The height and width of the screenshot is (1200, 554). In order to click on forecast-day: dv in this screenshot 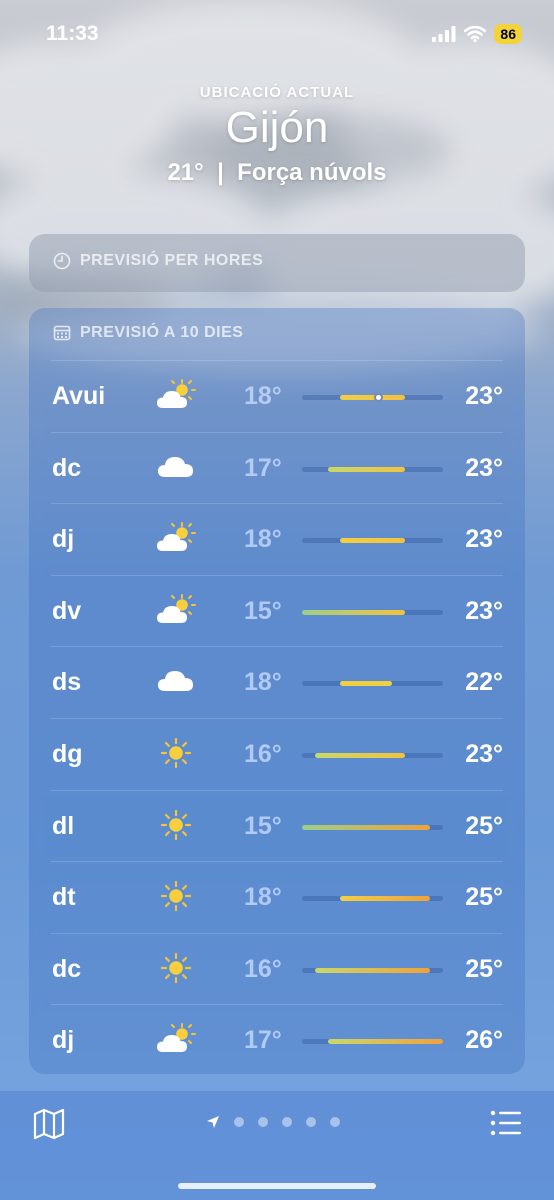, I will do `click(67, 610)`.